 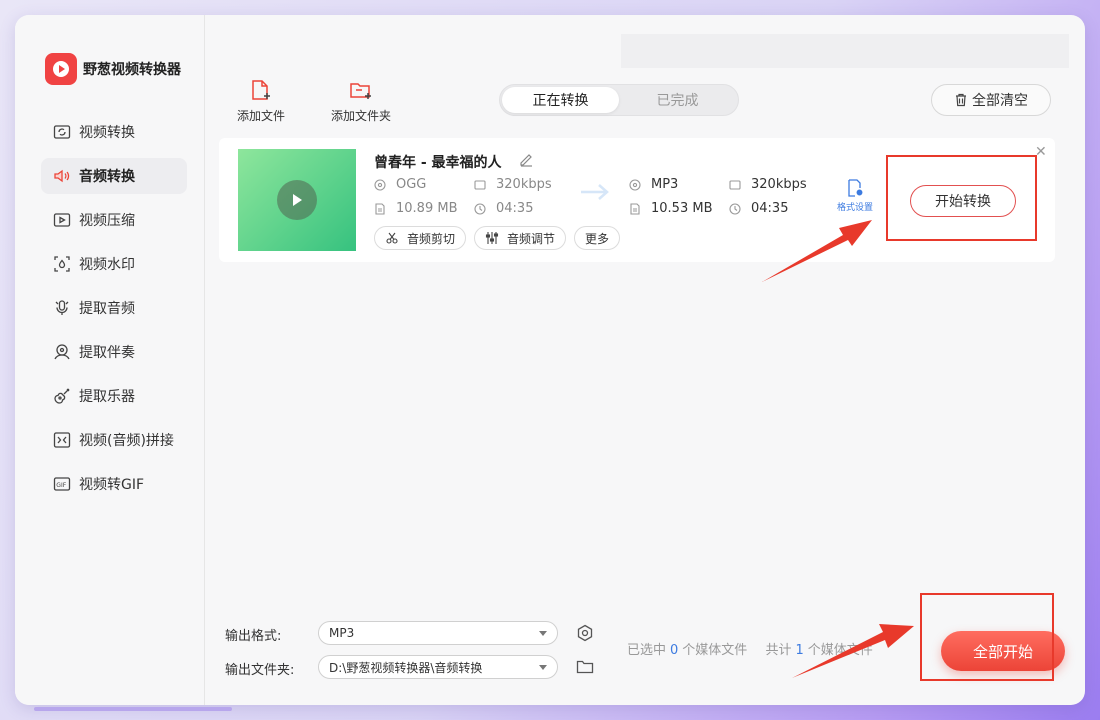 What do you see at coordinates (585, 667) in the screenshot?
I see `folder-icon` at bounding box center [585, 667].